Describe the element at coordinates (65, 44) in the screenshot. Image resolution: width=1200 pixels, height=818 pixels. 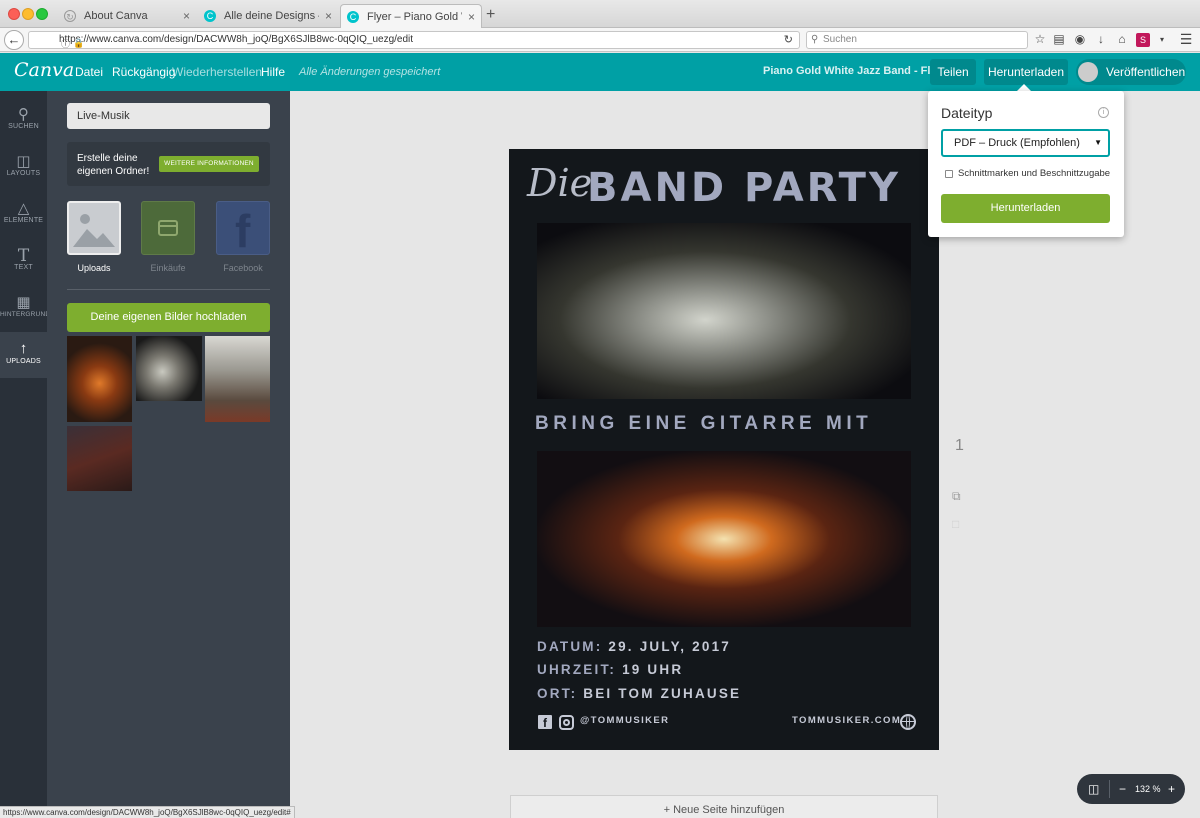
I see `info-icon: ⓘ` at that location.